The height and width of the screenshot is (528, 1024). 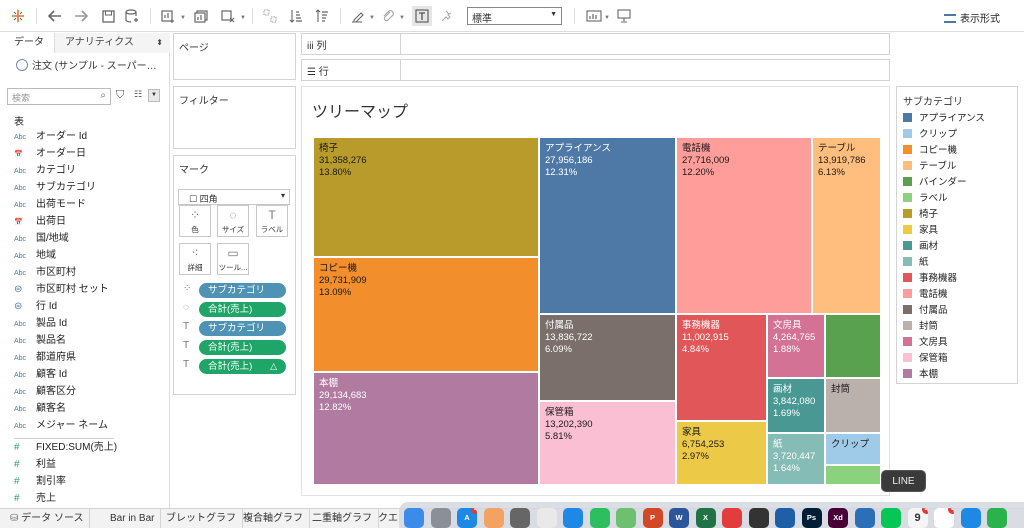 What do you see at coordinates (40, 221) in the screenshot?
I see `field-item: 📅 出荷日` at bounding box center [40, 221].